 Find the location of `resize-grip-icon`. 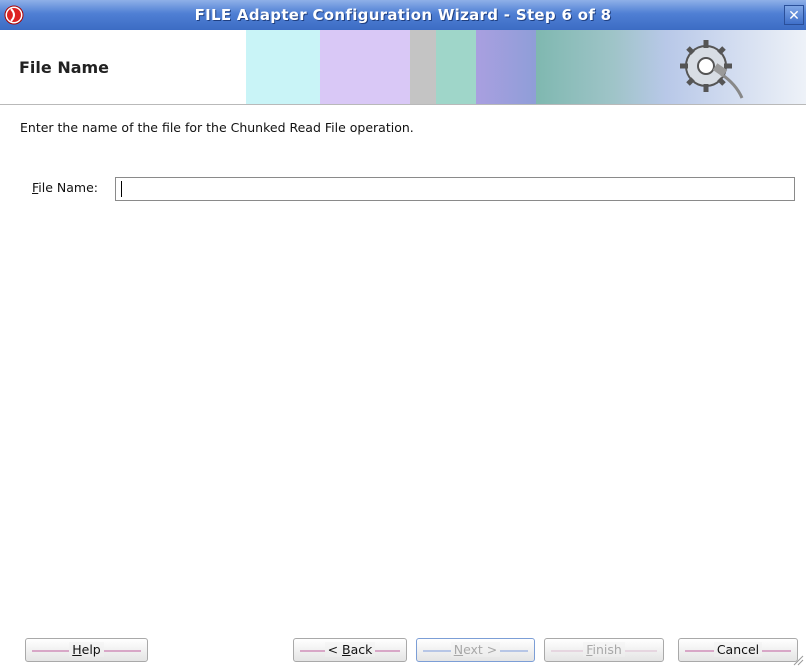

resize-grip-icon is located at coordinates (798, 660).